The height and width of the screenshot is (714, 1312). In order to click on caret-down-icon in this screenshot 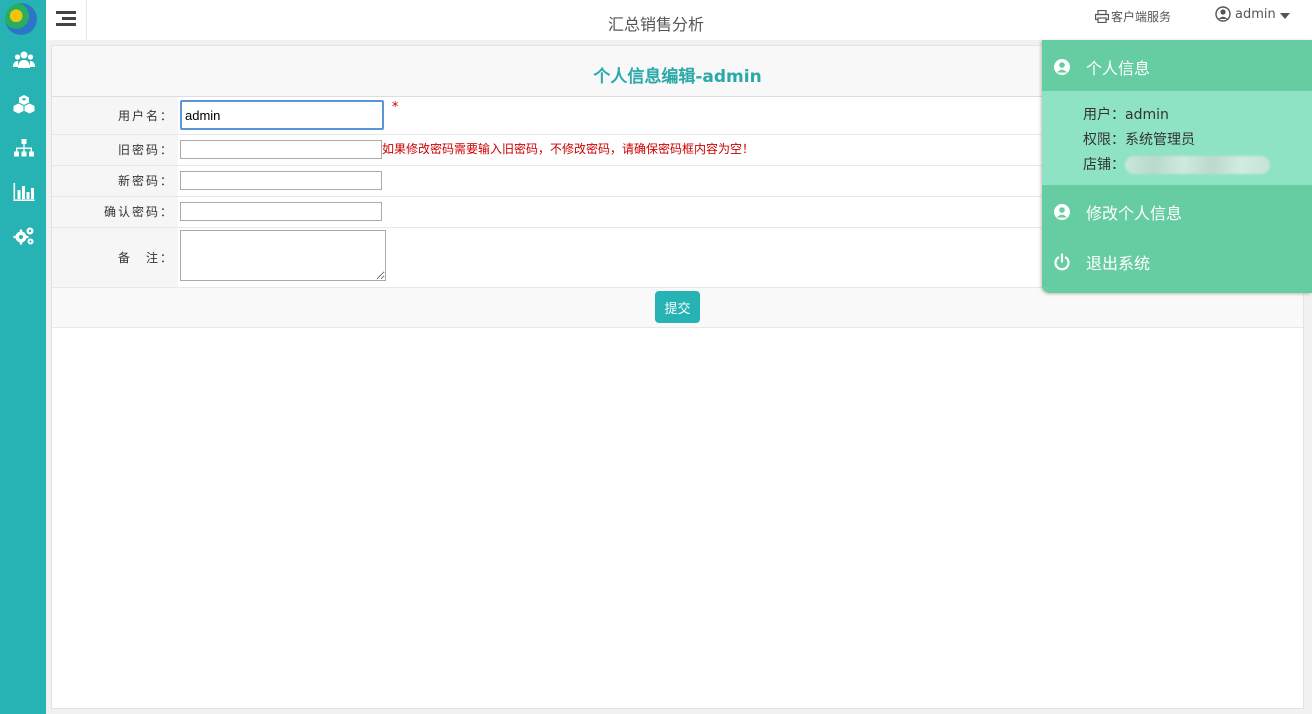, I will do `click(1284, 15)`.